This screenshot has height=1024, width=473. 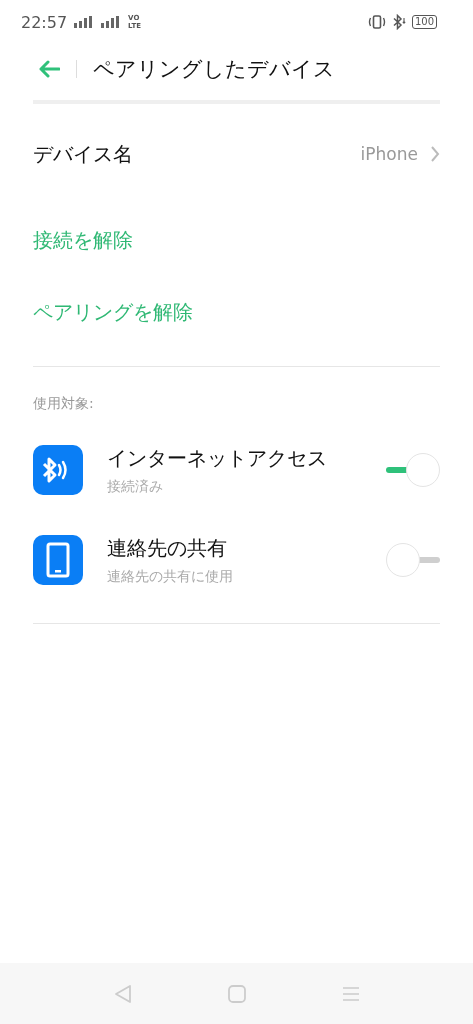 What do you see at coordinates (435, 154) in the screenshot?
I see `chevron-right-icon` at bounding box center [435, 154].